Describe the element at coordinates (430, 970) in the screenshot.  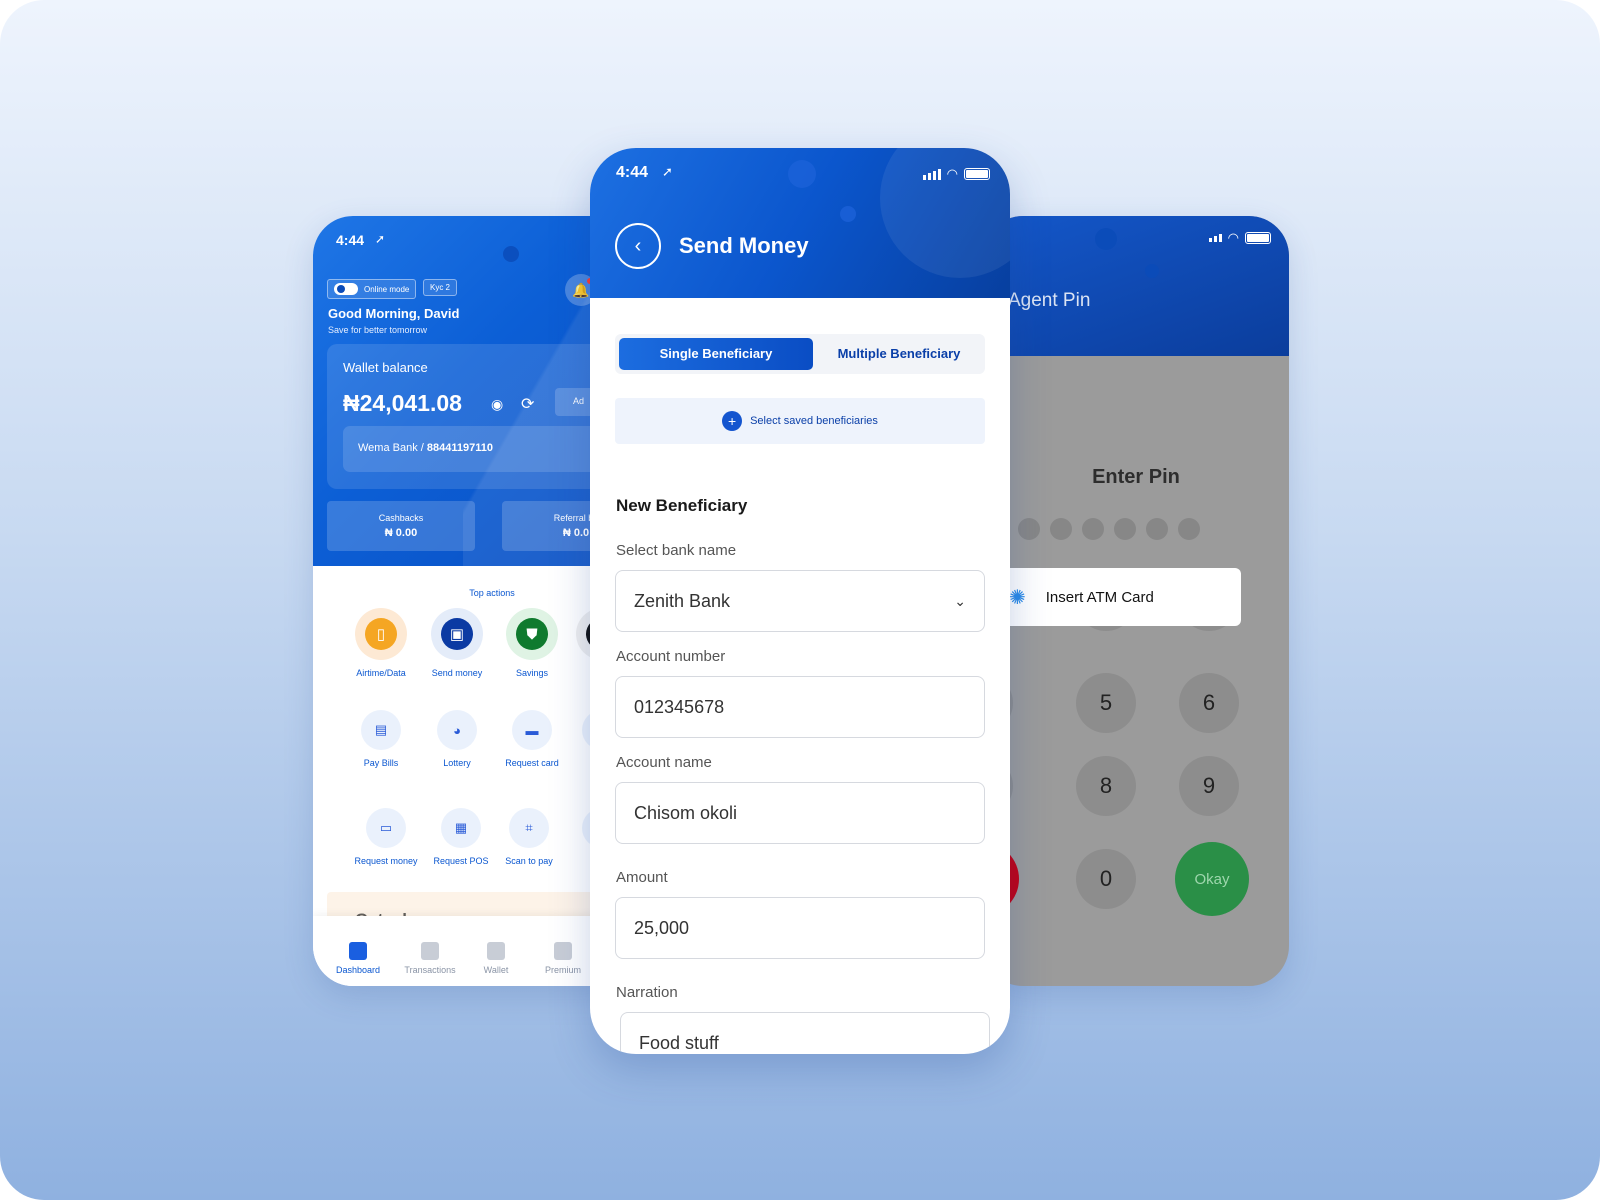
I see `nav-label: Transactions` at that location.